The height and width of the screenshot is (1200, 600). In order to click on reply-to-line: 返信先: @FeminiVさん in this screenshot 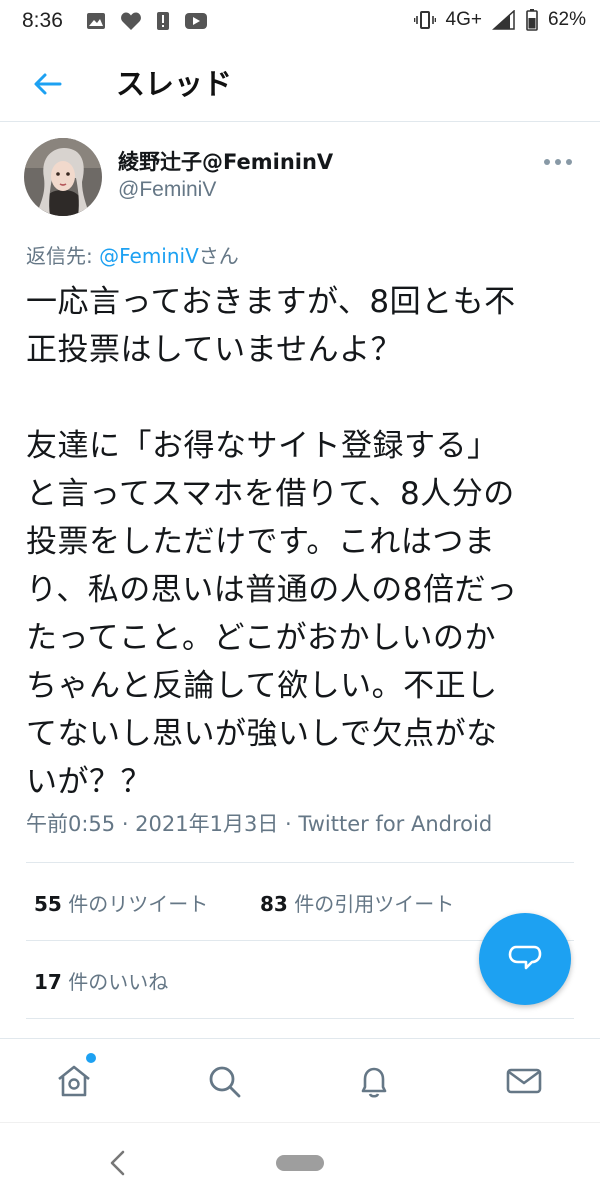, I will do `click(132, 254)`.